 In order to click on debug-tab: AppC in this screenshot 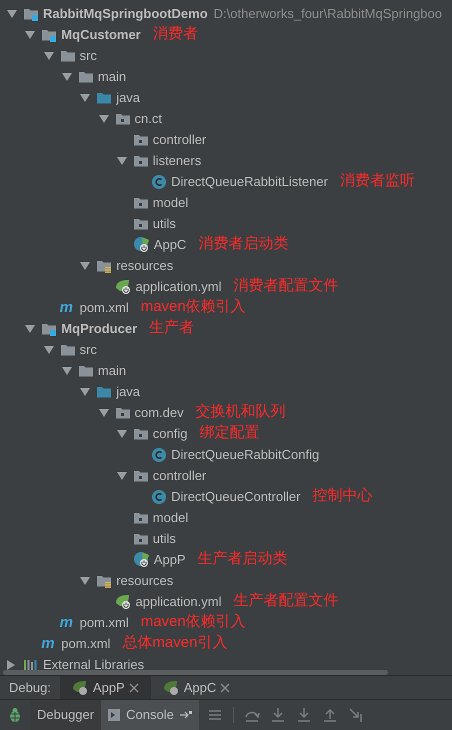, I will do `click(196, 687)`.